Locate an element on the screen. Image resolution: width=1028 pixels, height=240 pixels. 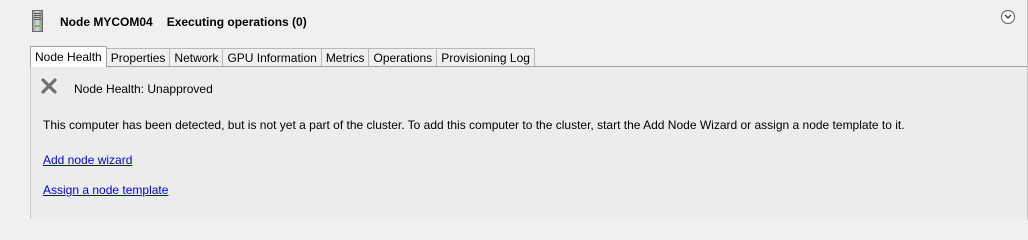
node-title-bar: Node MYCOM04 Executing operations (0) is located at coordinates (183, 22).